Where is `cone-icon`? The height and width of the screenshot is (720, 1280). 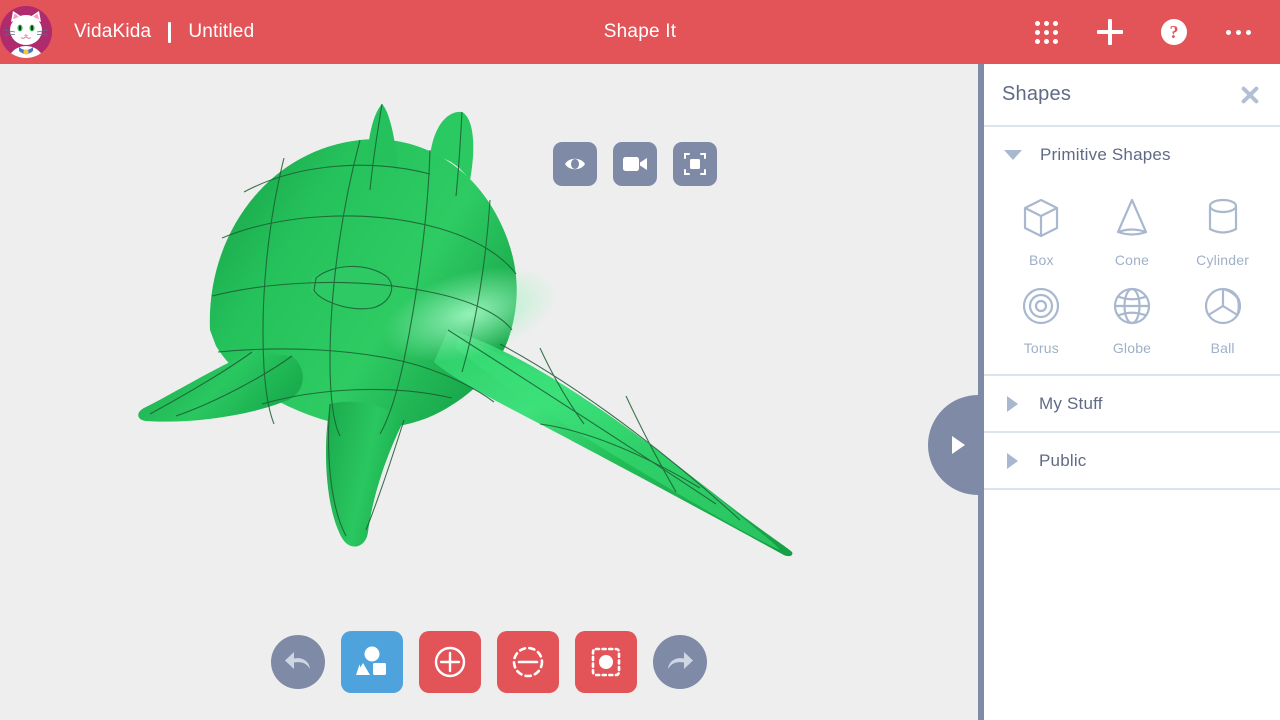
cone-icon is located at coordinates (1132, 217).